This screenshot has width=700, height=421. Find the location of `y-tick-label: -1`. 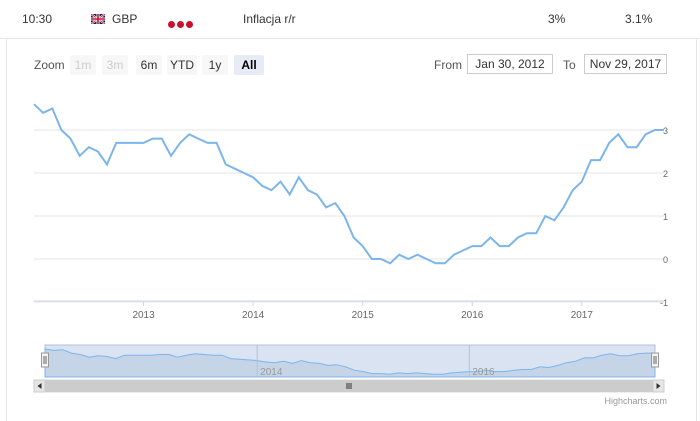

y-tick-label: -1 is located at coordinates (664, 303).